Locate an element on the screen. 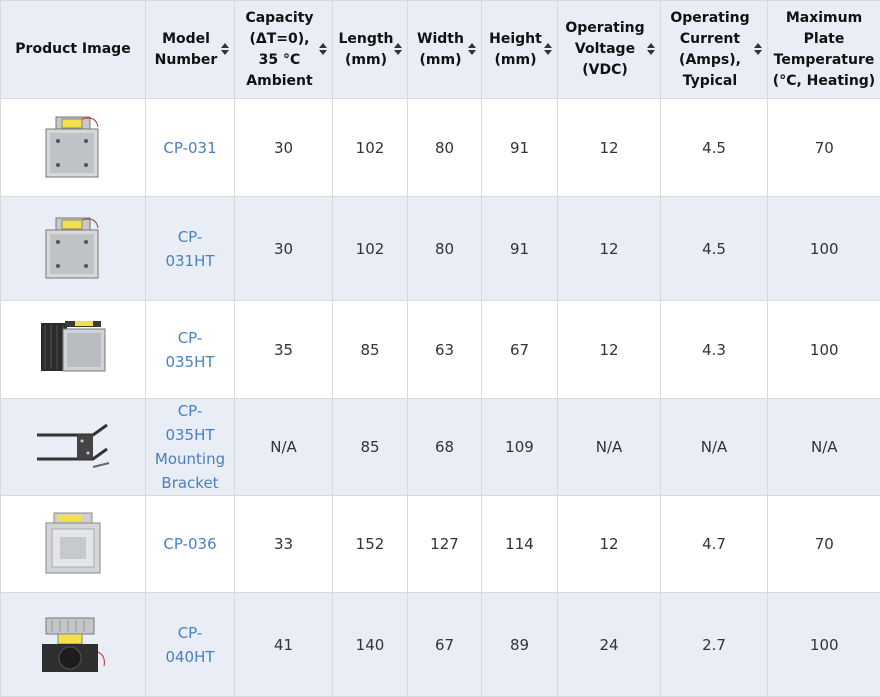  header-label: Height (mm) is located at coordinates (515, 50).